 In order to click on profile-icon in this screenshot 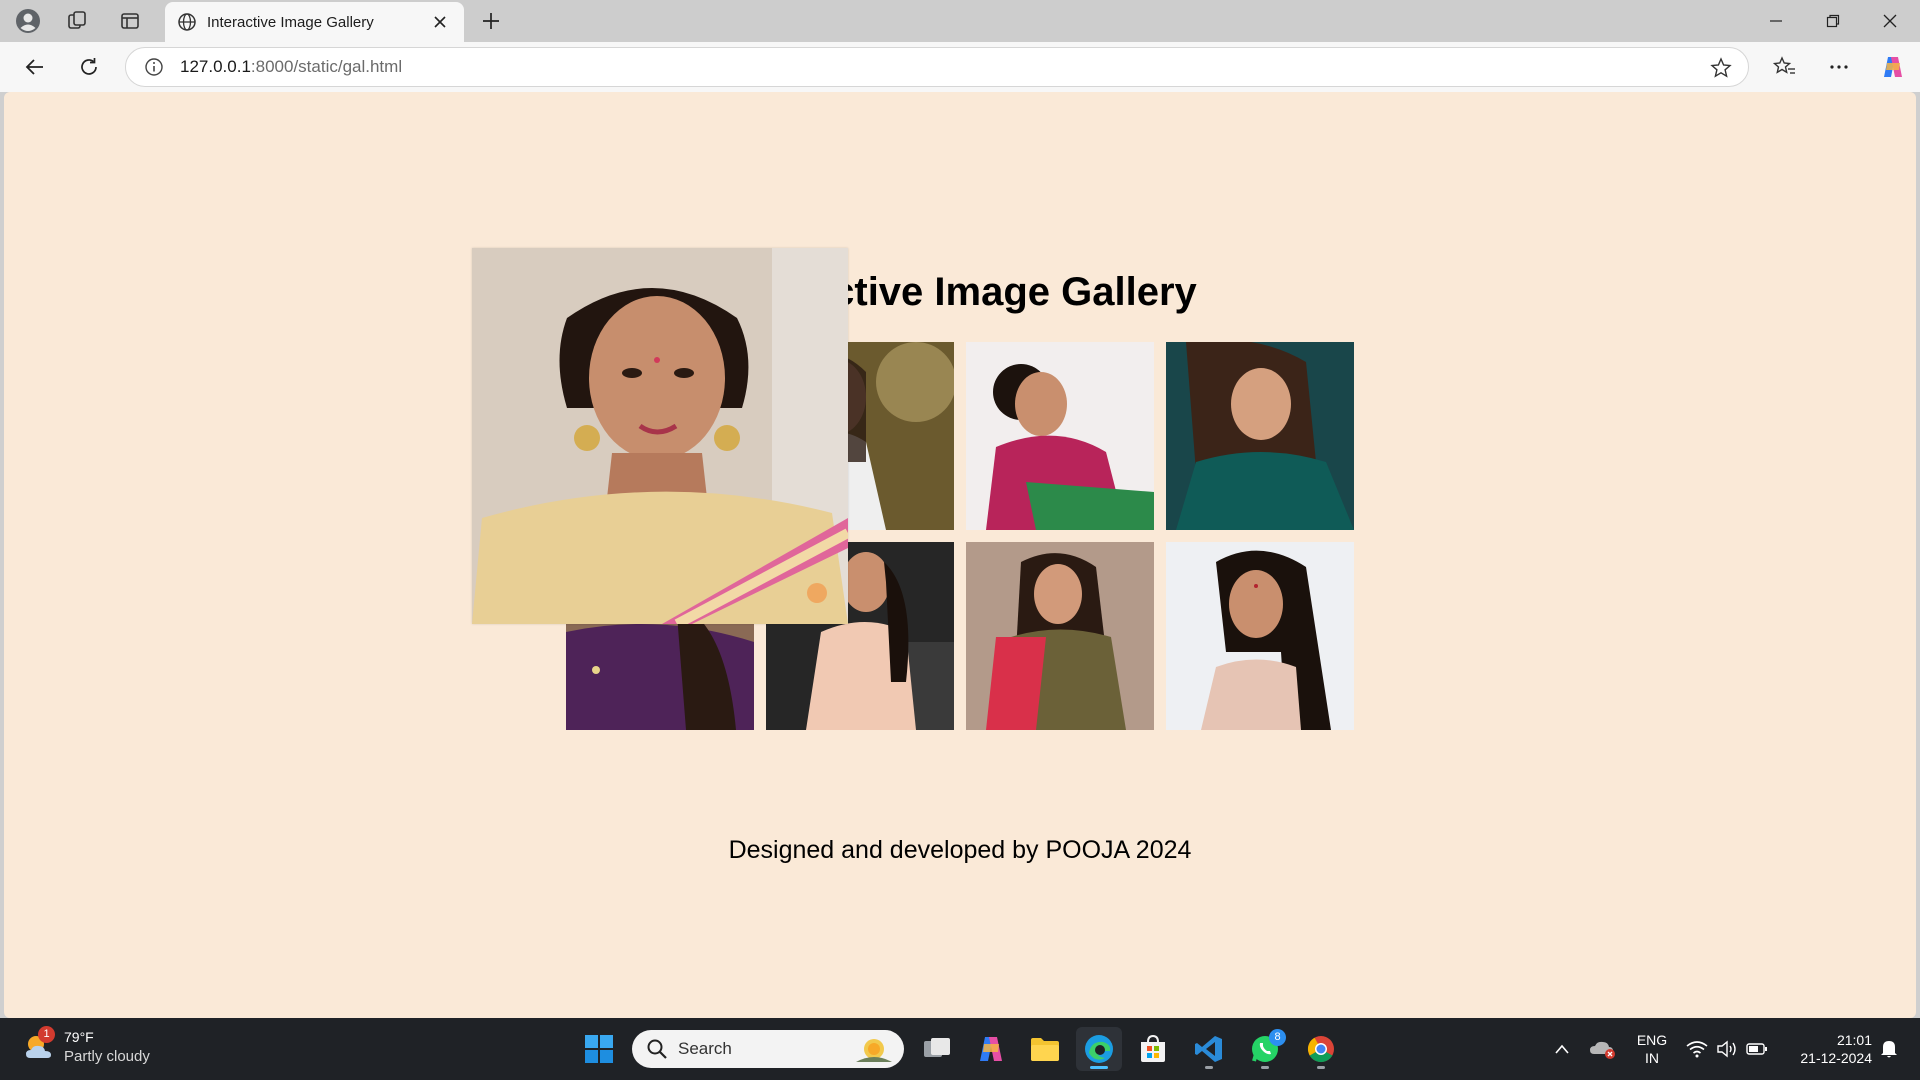, I will do `click(28, 21)`.